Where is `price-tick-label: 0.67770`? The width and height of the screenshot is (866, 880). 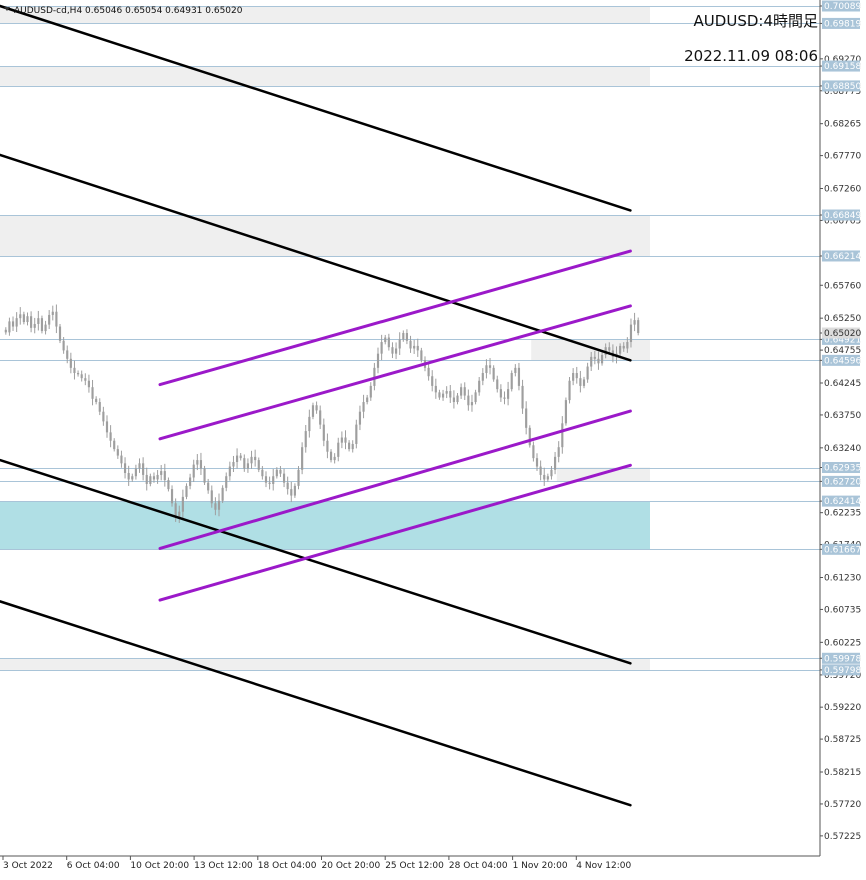 price-tick-label: 0.67770 is located at coordinates (842, 157).